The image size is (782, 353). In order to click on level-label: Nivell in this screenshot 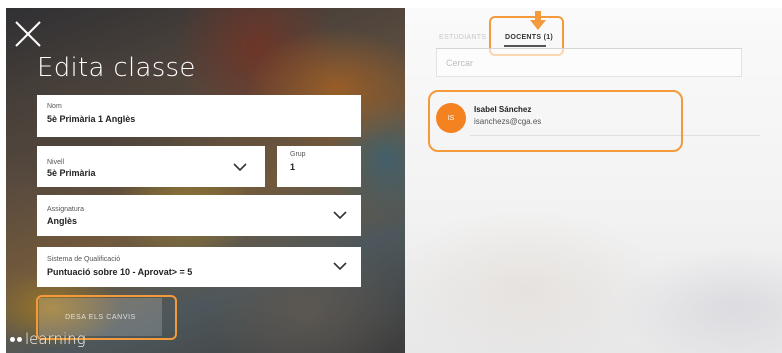, I will do `click(56, 162)`.